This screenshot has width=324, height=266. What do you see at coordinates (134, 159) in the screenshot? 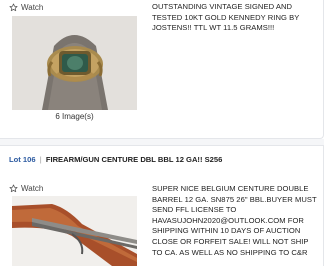
I see `lot-title: FIREARM/GUN CENTURE DBL BBL 12 GA!! S256` at bounding box center [134, 159].